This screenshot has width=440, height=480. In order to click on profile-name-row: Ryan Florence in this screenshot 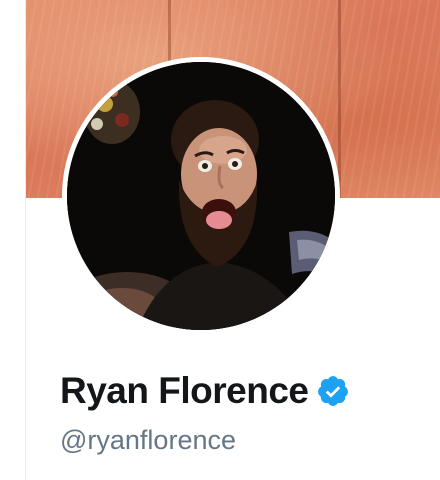, I will do `click(205, 391)`.